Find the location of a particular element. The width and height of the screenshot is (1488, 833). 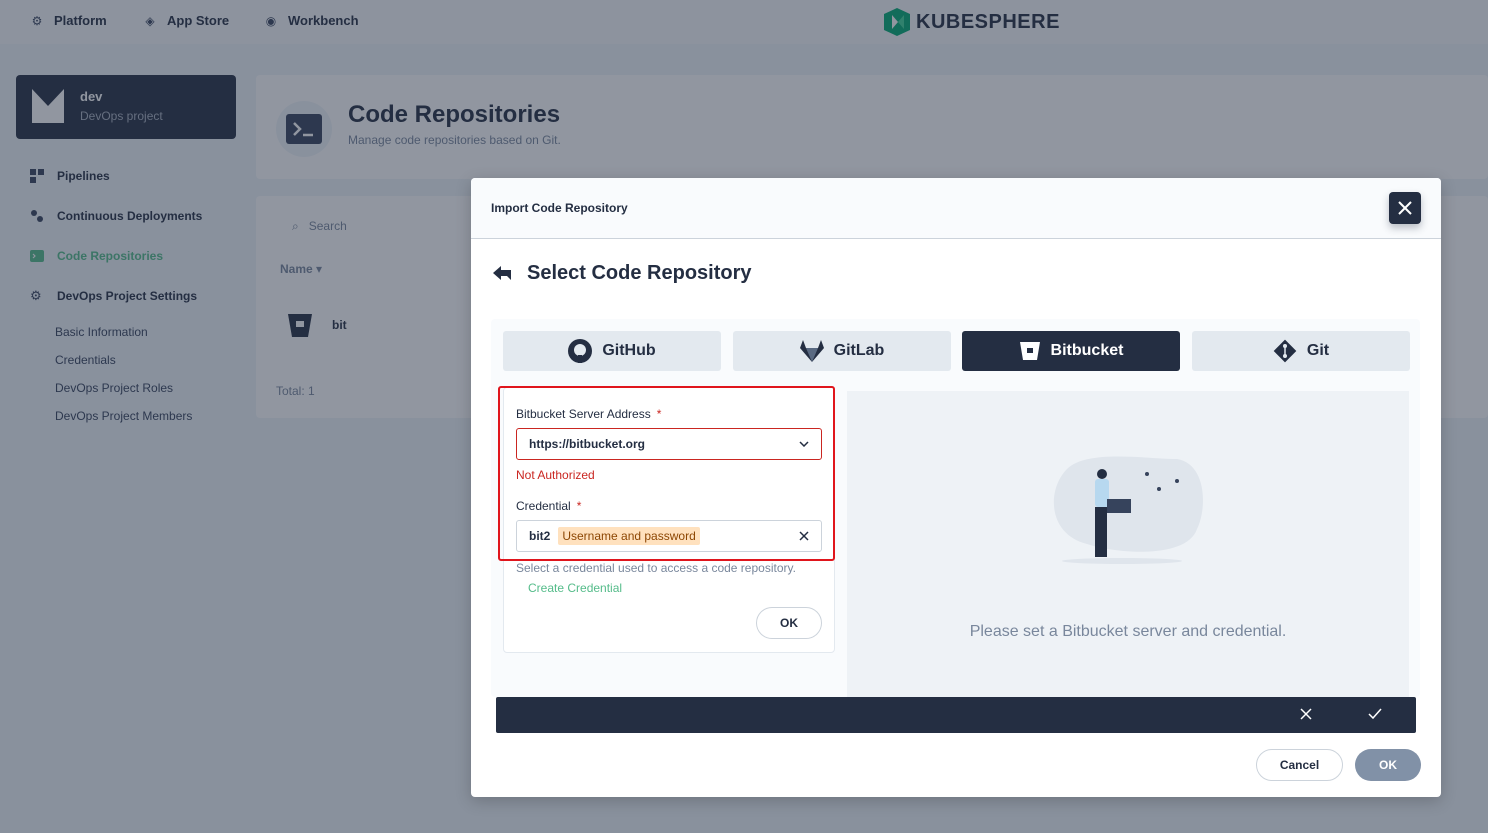

tab-gitlab: GitLab is located at coordinates (842, 351).